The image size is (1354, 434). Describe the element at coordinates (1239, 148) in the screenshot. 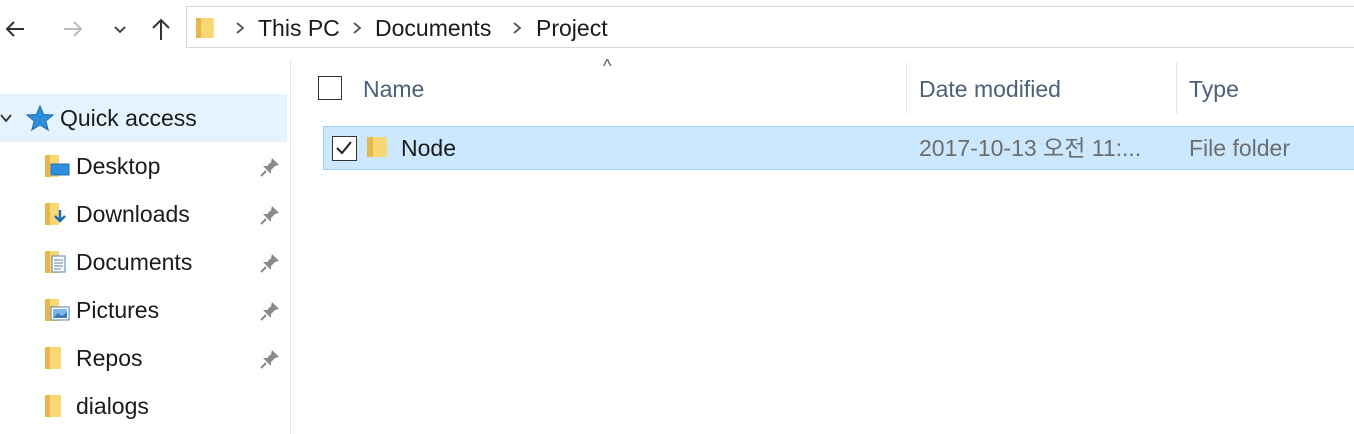

I see `file-type: File folder` at that location.